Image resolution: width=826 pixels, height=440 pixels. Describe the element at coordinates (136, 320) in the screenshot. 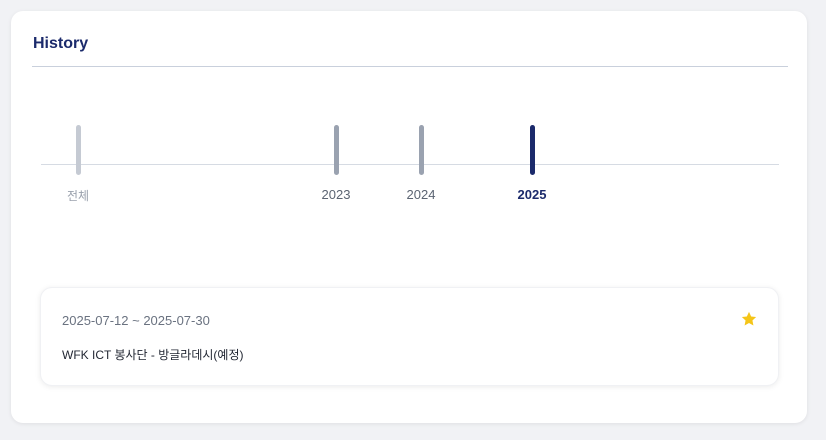

I see `event-date-range: 2025-07-12 ~ 2025-07-30` at that location.